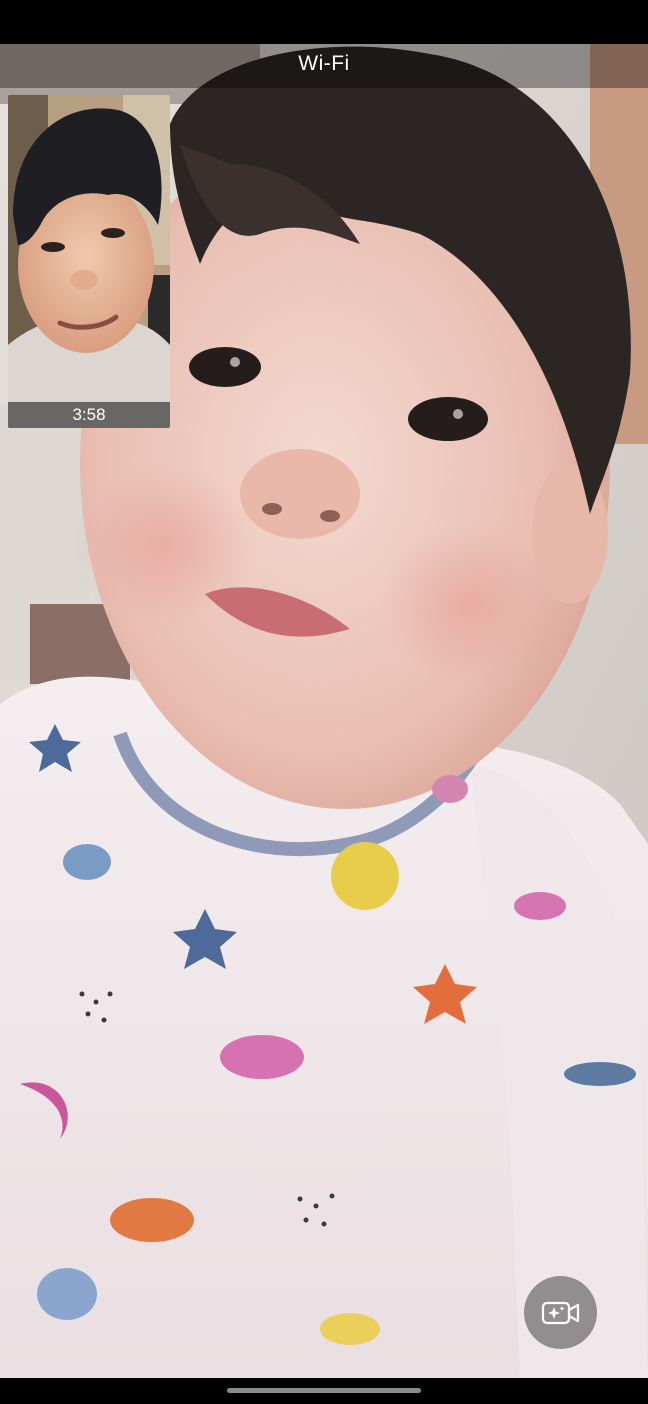  I want to click on video-effects-button, so click(560, 1312).